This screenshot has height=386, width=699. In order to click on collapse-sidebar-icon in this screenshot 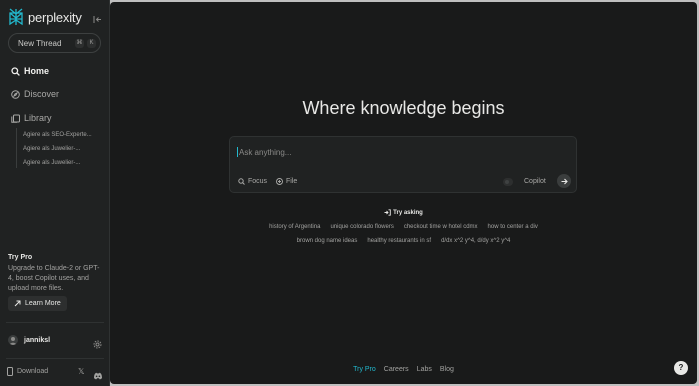, I will do `click(97, 20)`.